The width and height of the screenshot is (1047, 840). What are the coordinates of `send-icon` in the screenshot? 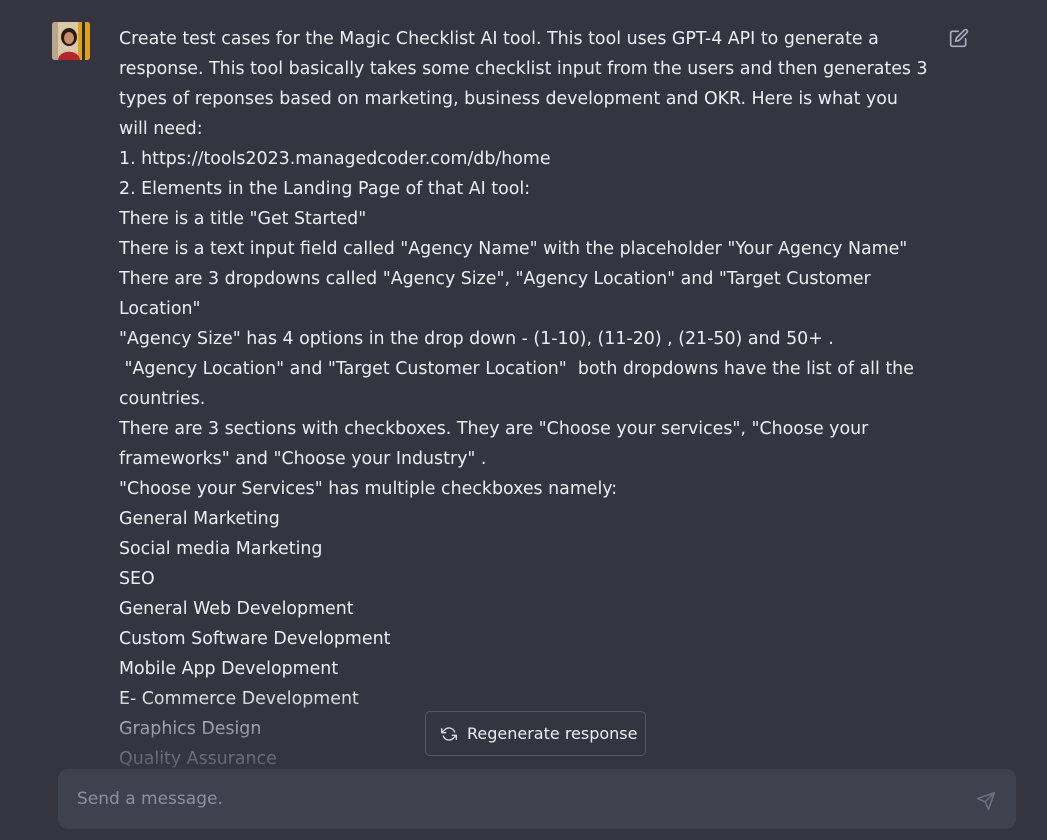 It's located at (986, 801).